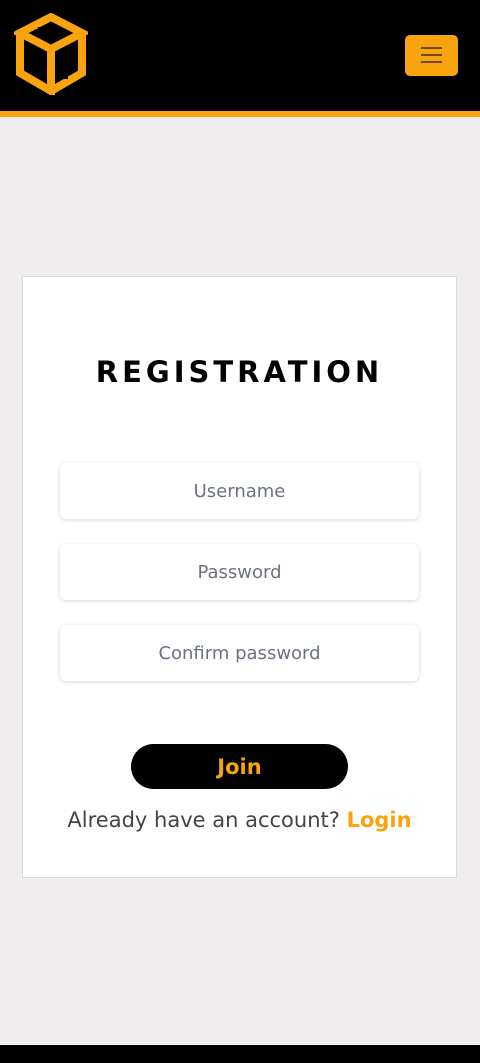  I want to click on menu-toggle-button, so click(431, 55).